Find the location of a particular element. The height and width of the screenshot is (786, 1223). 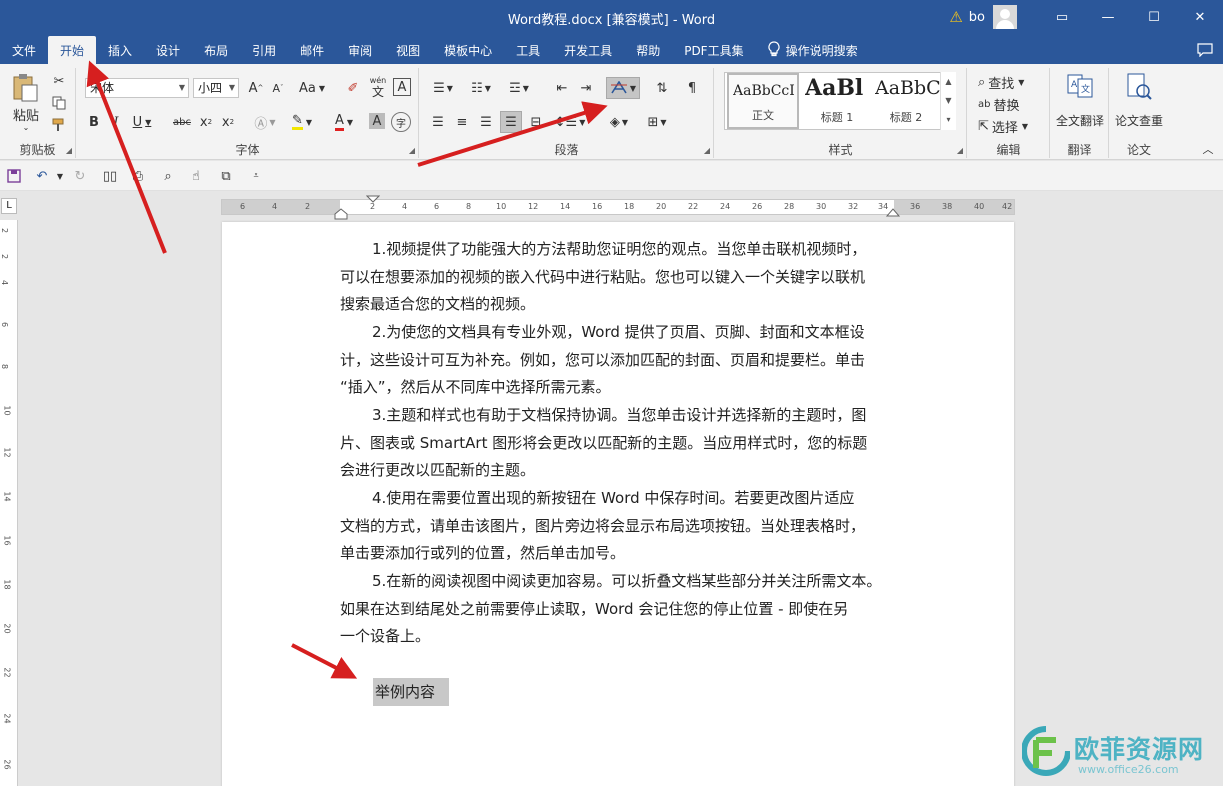

style-normal: AaBbCcI 正文 is located at coordinates (763, 101).